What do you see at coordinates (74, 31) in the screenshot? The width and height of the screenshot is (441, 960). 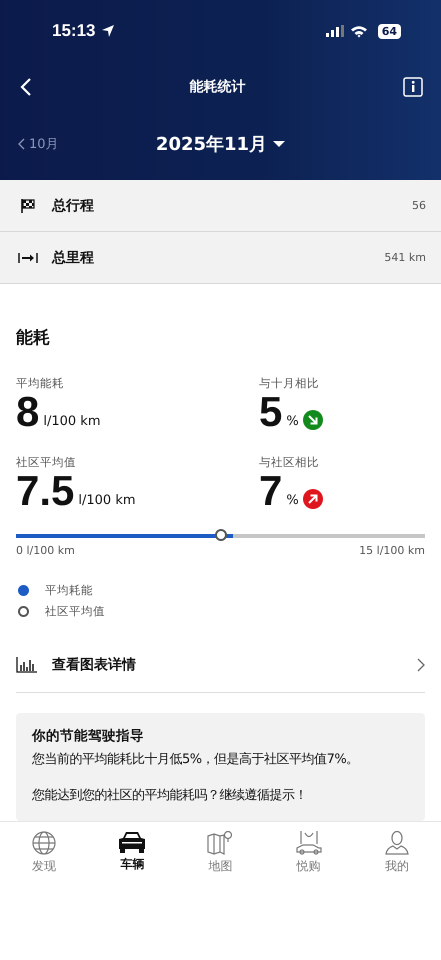 I see `status-time: 15:13` at bounding box center [74, 31].